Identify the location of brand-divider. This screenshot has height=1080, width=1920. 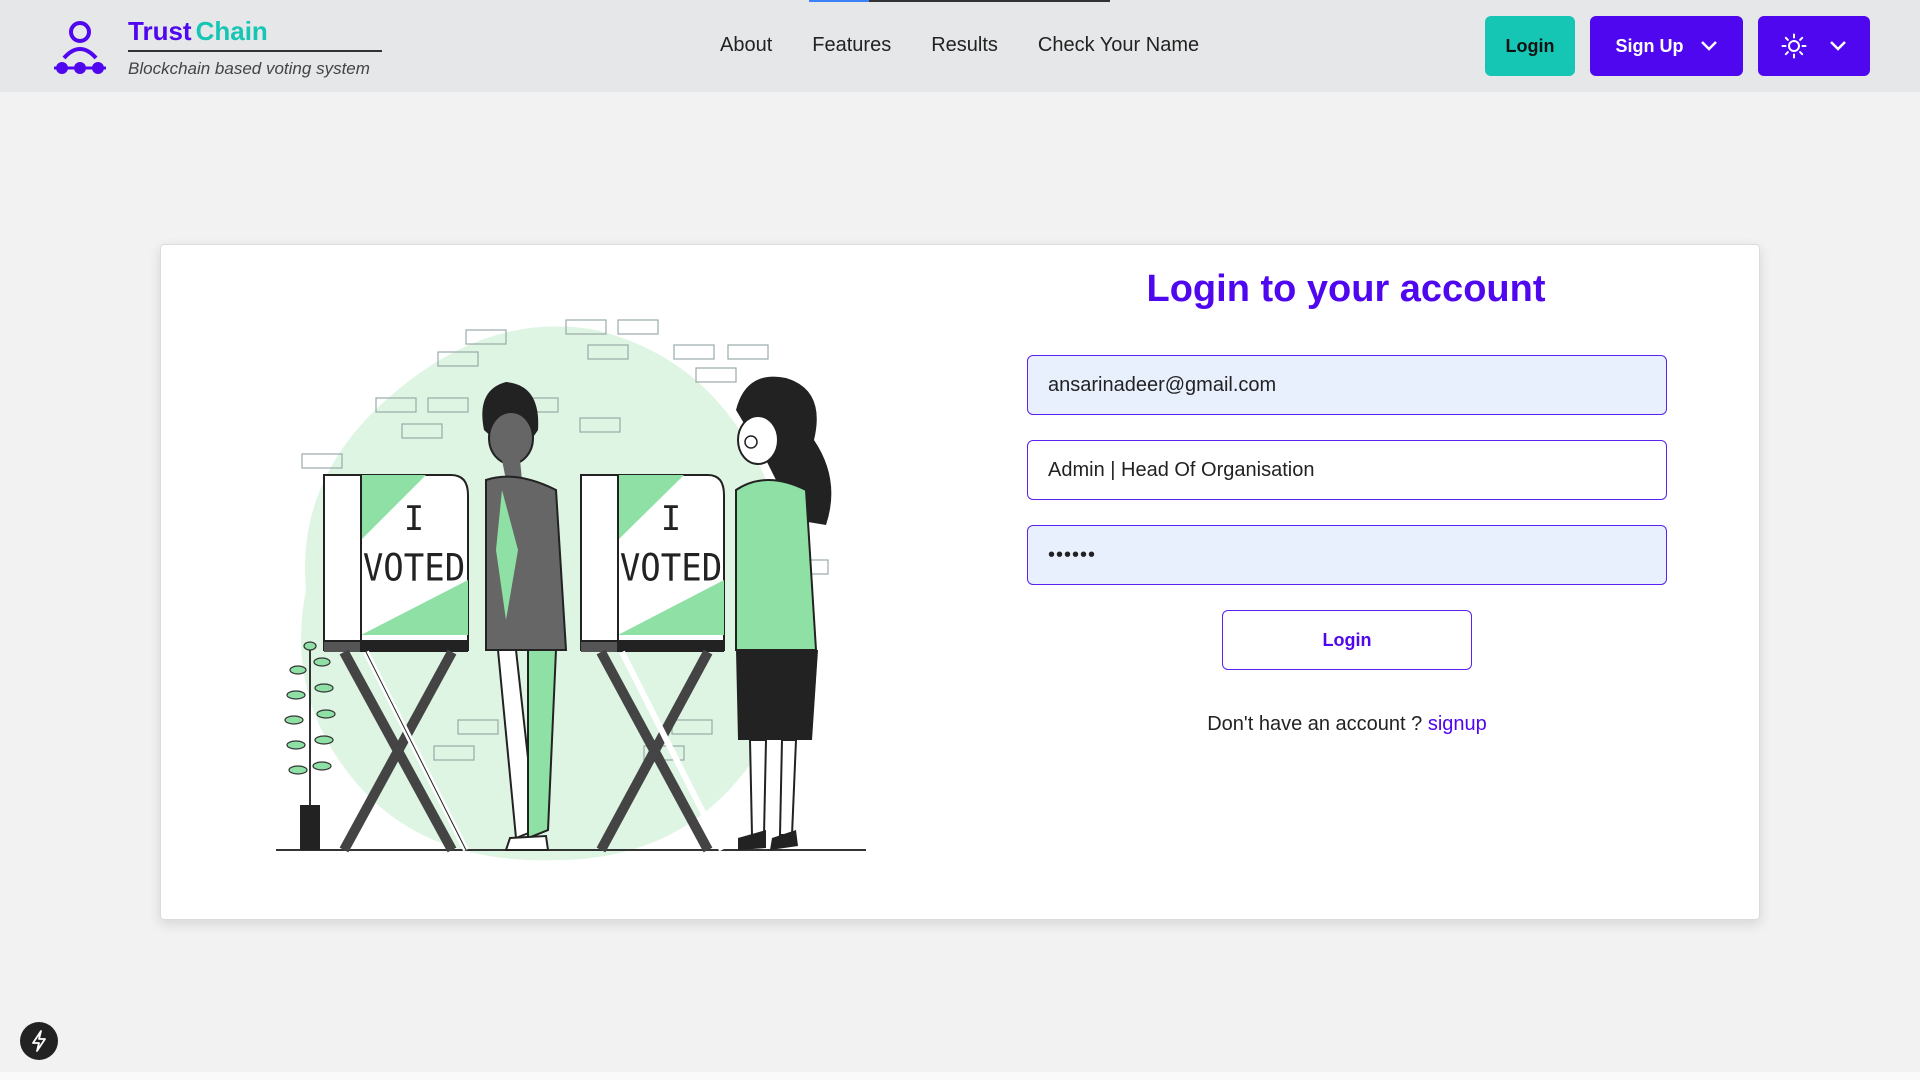
(255, 51).